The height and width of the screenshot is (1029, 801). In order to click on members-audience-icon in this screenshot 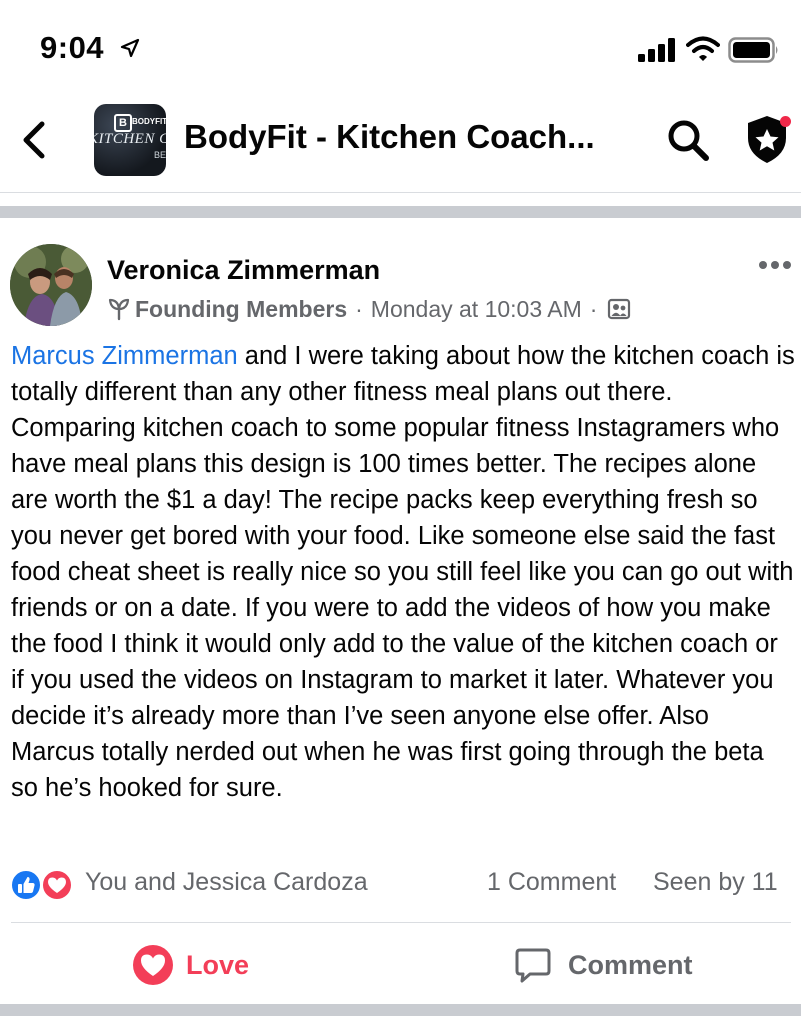, I will do `click(619, 309)`.